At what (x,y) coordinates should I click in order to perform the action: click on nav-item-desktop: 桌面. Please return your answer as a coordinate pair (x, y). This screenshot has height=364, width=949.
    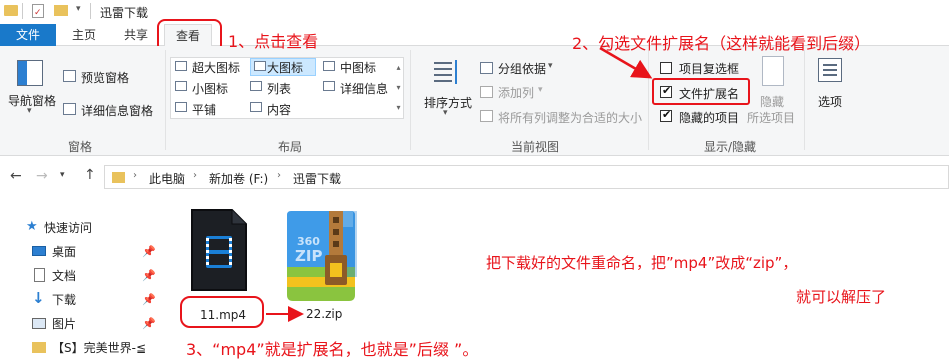
    Looking at the image, I should click on (64, 252).